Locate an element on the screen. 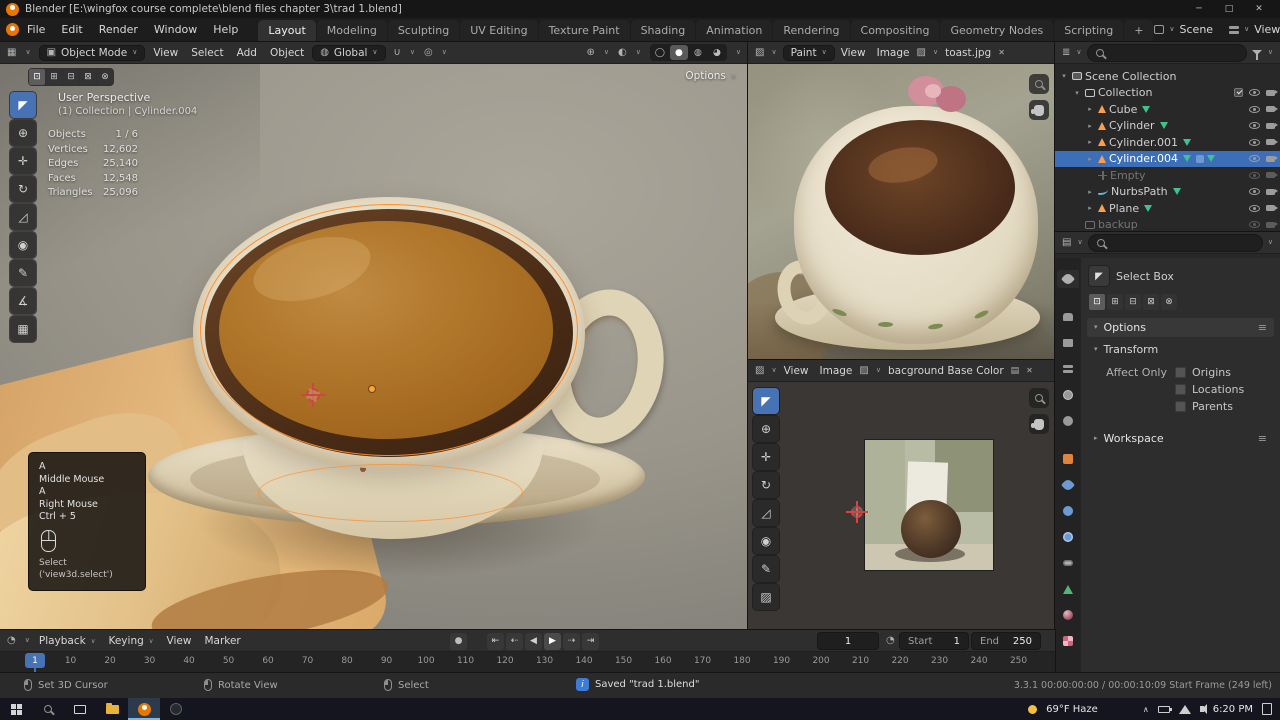 This screenshot has width=1280, height=720. 2d-cursor is located at coordinates (857, 512).